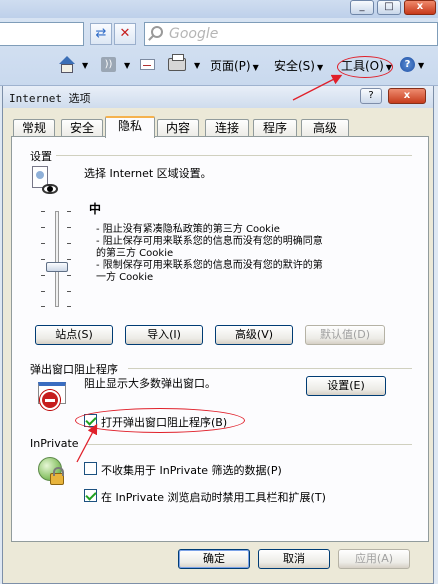 The width and height of the screenshot is (438, 584). I want to click on tab-programs: 程序, so click(275, 128).